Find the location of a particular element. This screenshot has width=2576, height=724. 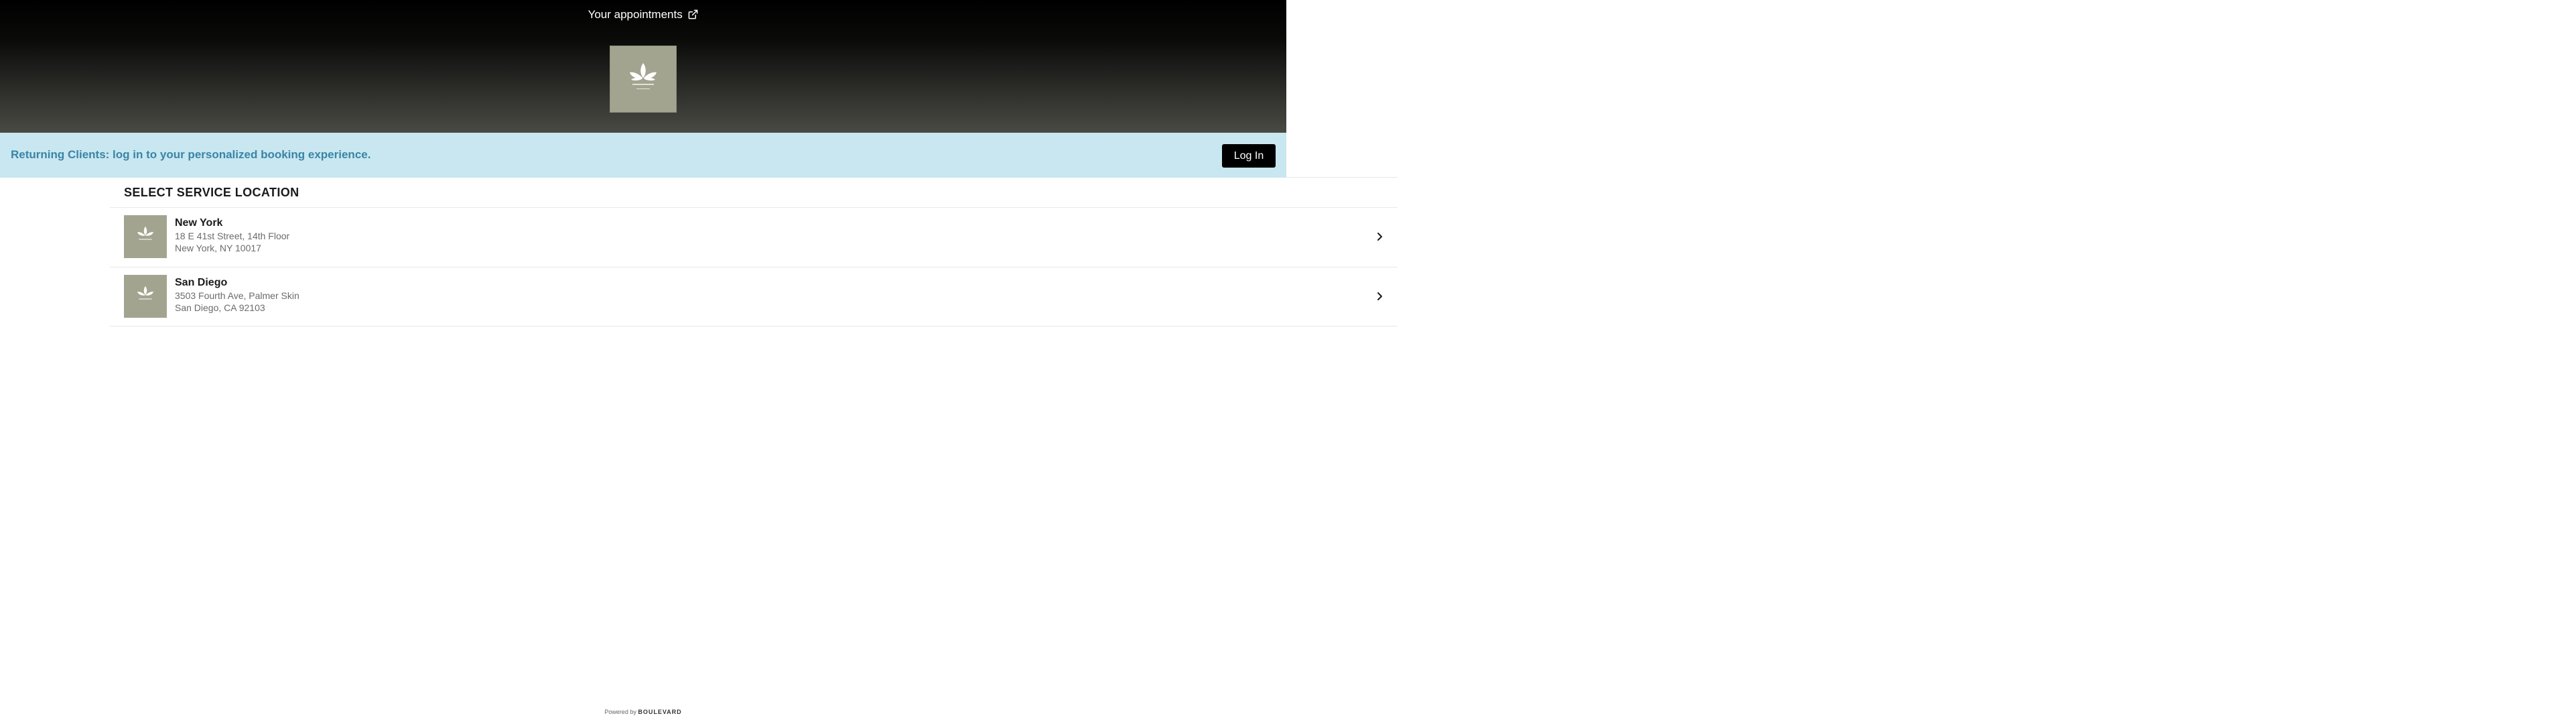

header-hero: Your appointments is located at coordinates (643, 66).